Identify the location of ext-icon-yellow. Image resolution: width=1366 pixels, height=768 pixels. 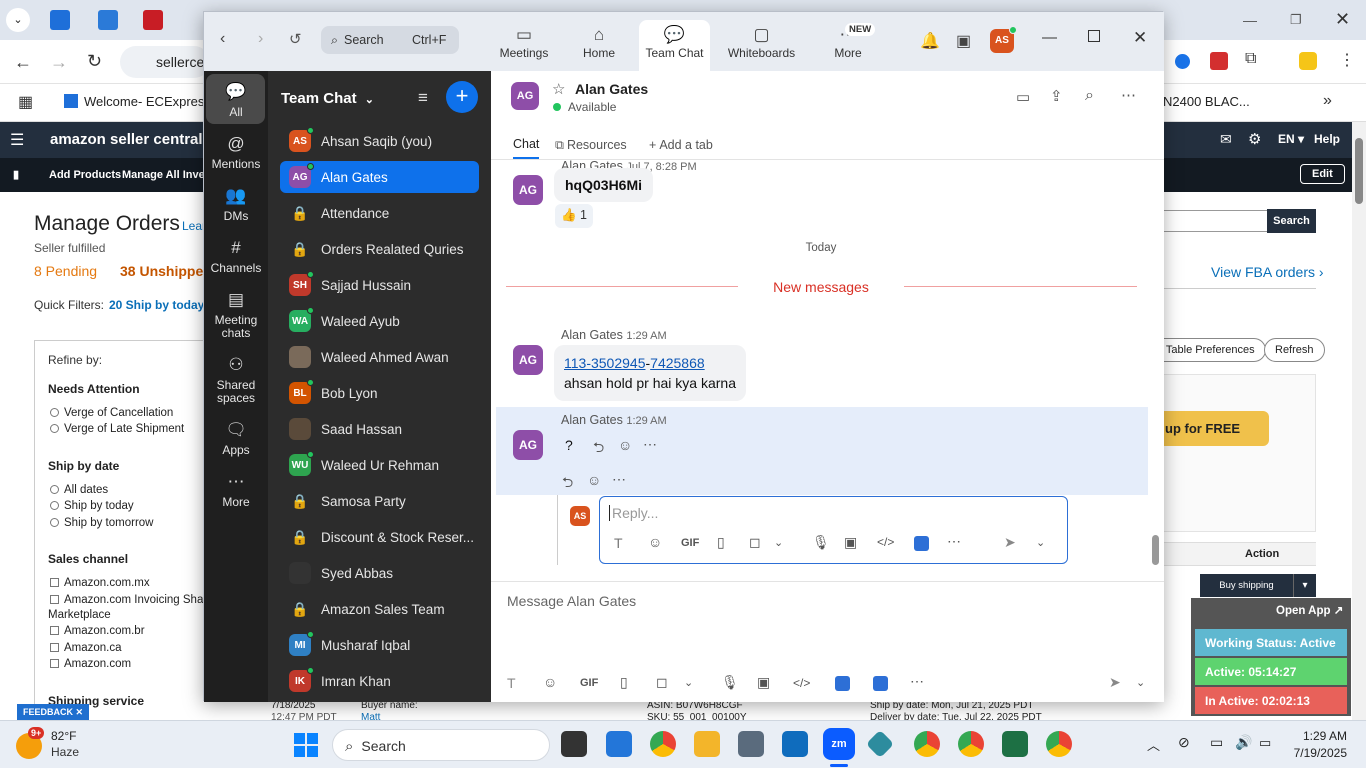
(1308, 61).